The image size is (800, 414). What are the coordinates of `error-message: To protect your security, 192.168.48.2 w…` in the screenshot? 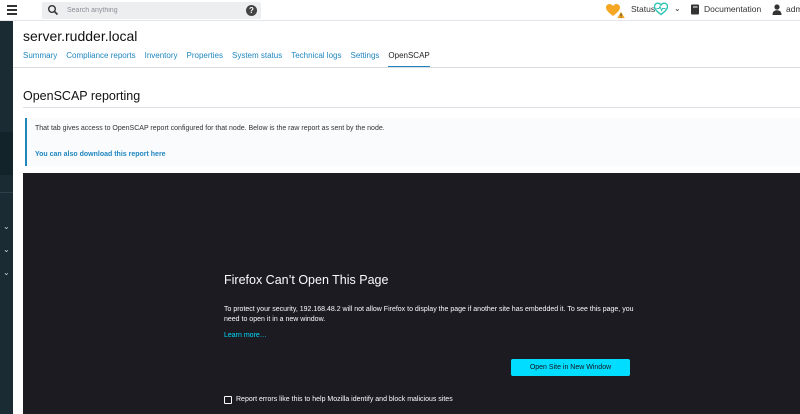 It's located at (429, 314).